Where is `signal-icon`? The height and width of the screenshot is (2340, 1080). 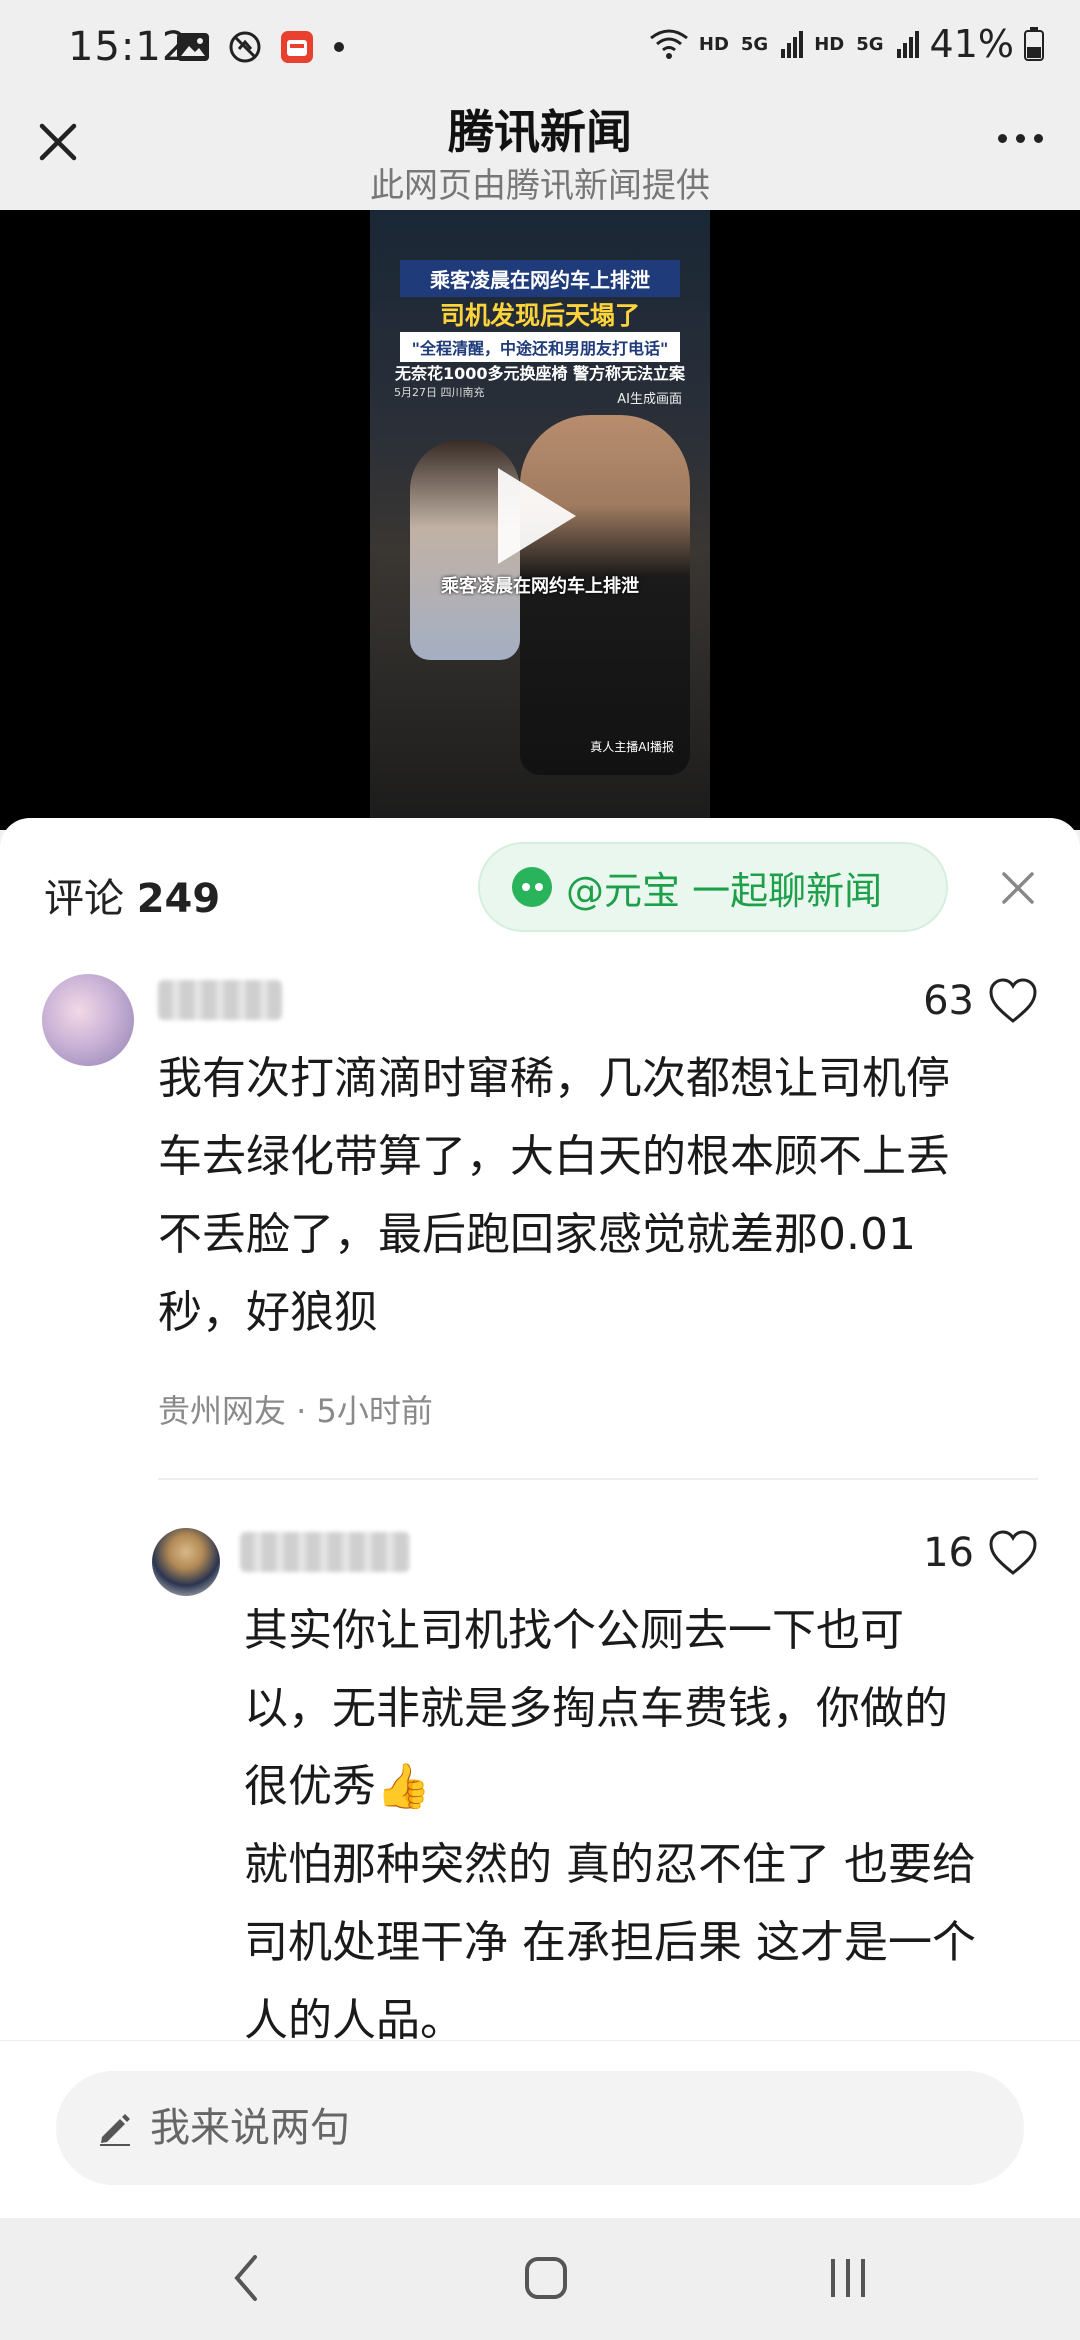 signal-icon is located at coordinates (792, 44).